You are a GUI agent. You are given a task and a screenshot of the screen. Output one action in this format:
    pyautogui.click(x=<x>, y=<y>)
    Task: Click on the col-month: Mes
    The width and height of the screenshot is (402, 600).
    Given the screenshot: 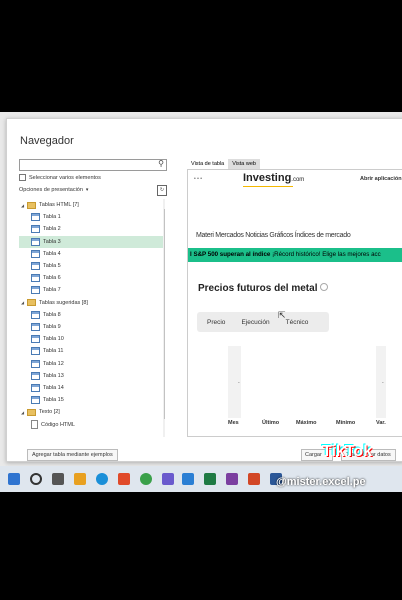 What is the action you would take?
    pyautogui.click(x=233, y=423)
    